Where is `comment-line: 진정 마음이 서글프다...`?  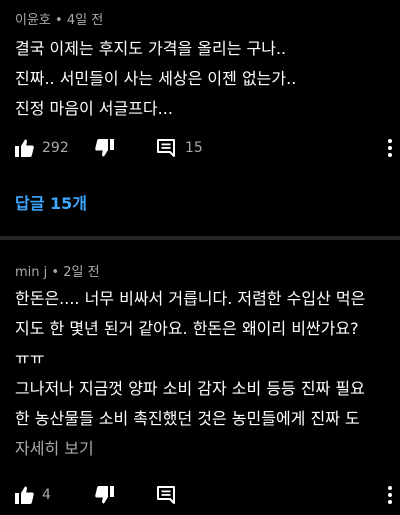 comment-line: 진정 마음이 서글프다... is located at coordinates (94, 108).